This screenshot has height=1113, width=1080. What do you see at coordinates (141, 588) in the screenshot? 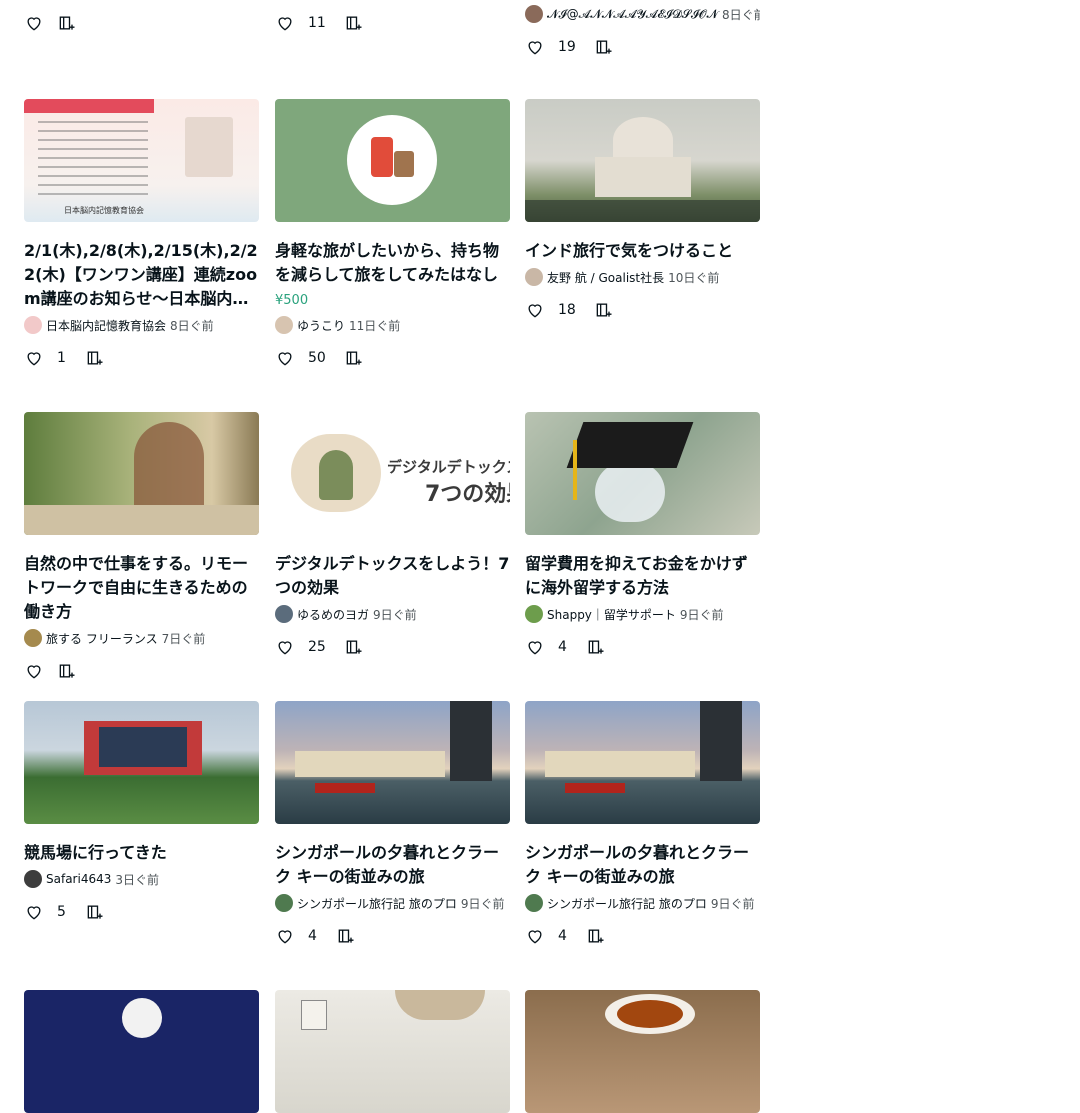
I see `card-title: 自然の中で仕事をする。リモートワークで自由に生きるための働き方` at bounding box center [141, 588].